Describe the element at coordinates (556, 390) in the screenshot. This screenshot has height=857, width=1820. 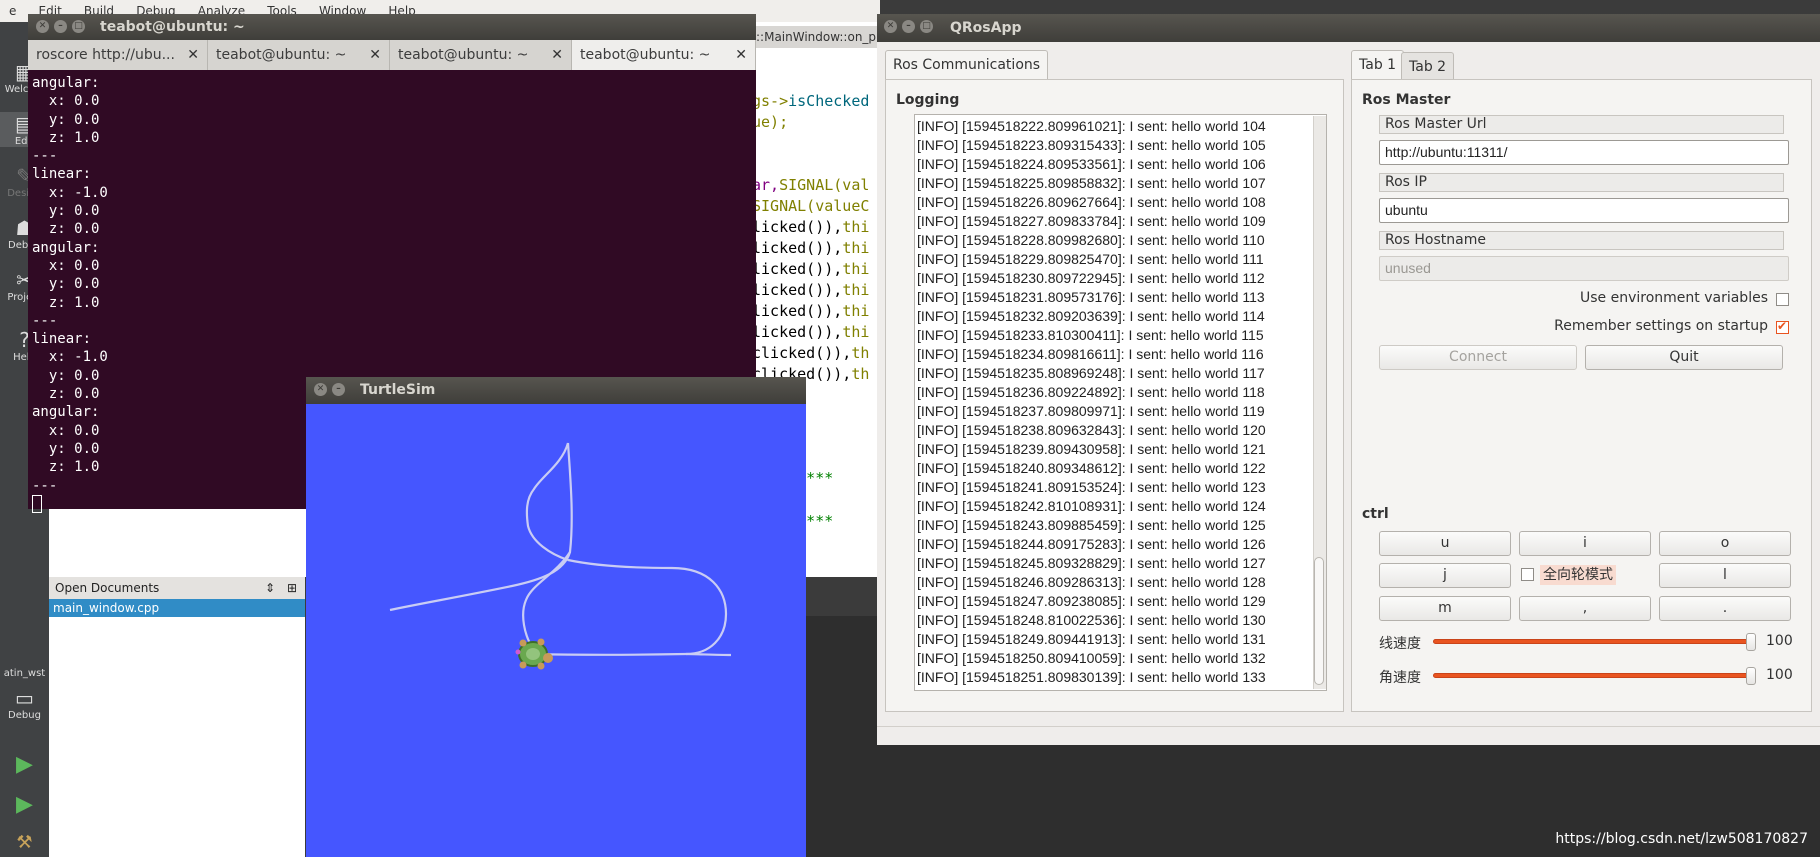
I see `turtlesim-titlebar: ✕ – TurtleSim` at that location.